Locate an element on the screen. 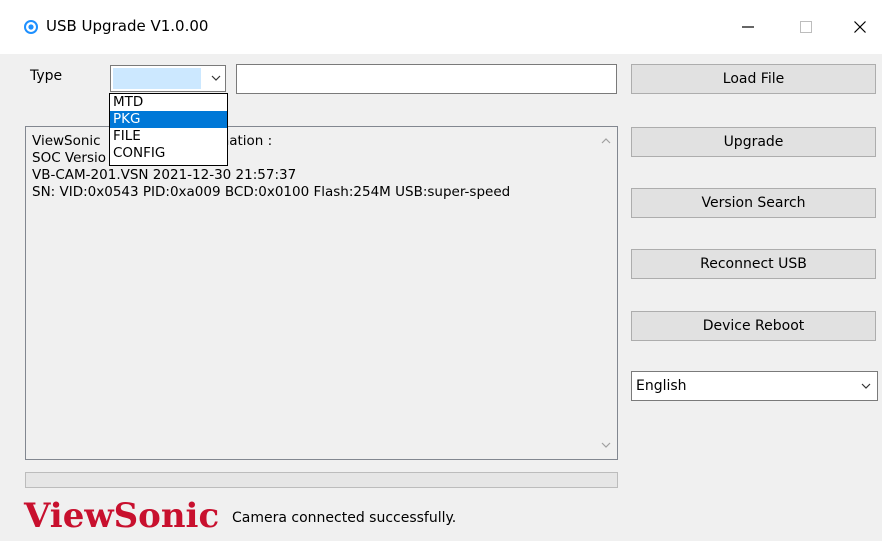  type-combobox is located at coordinates (168, 78).